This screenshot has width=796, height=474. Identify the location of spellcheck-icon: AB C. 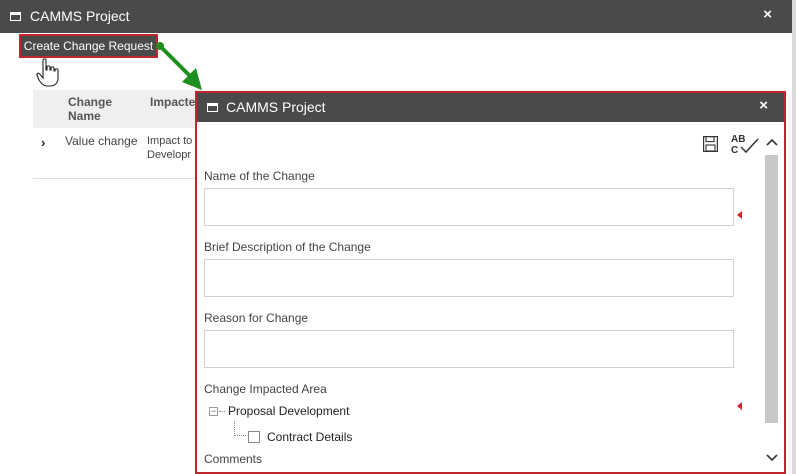
(745, 144).